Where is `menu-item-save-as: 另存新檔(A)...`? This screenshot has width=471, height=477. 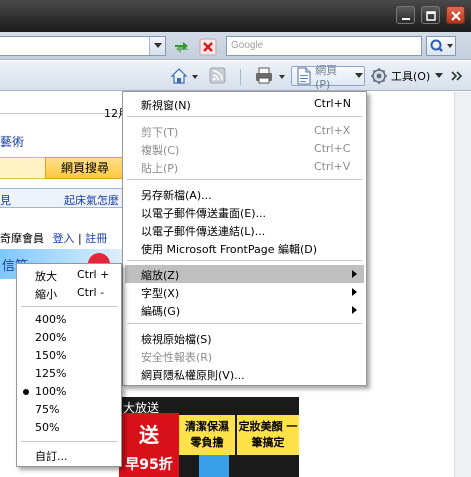
menu-item-save-as: 另存新檔(A)... is located at coordinates (244, 194).